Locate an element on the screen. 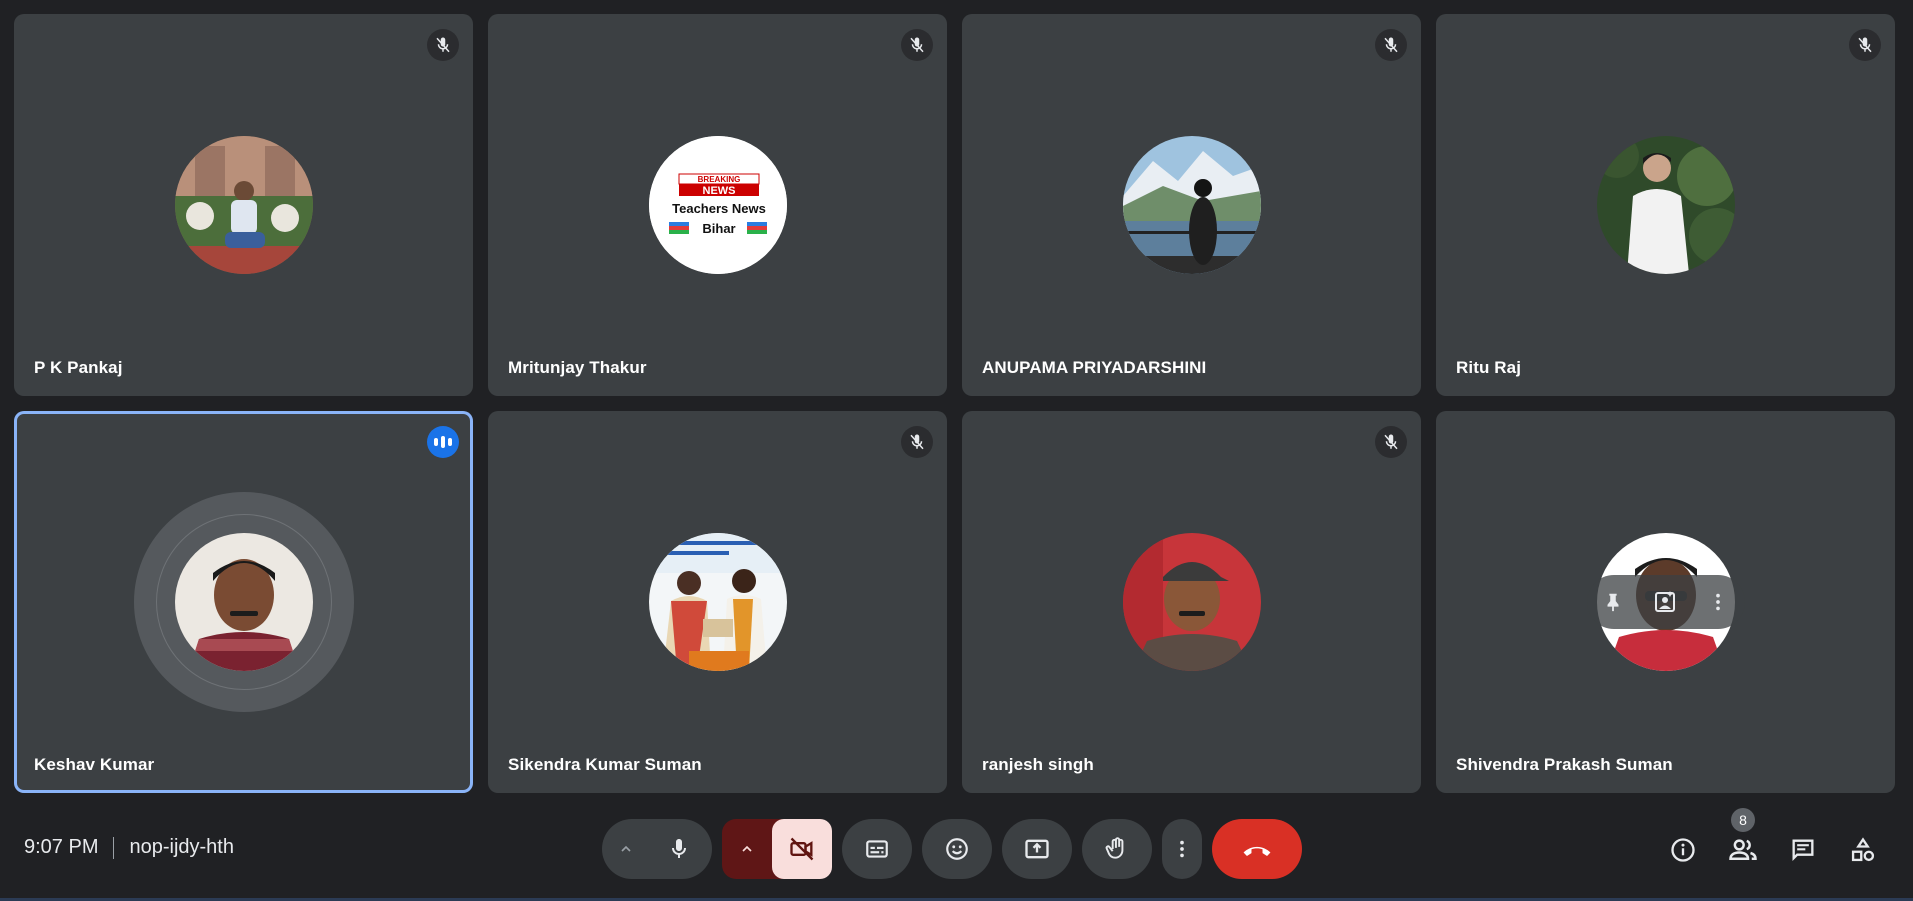 This screenshot has height=901, width=1913. participant-name: Keshav Kumar is located at coordinates (94, 764).